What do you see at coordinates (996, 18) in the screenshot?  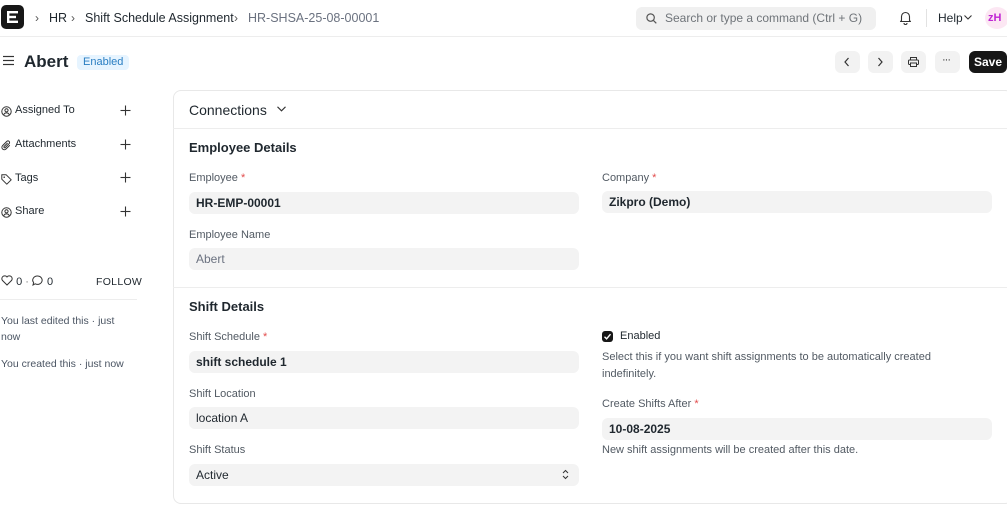 I see `user-avatar: zH` at bounding box center [996, 18].